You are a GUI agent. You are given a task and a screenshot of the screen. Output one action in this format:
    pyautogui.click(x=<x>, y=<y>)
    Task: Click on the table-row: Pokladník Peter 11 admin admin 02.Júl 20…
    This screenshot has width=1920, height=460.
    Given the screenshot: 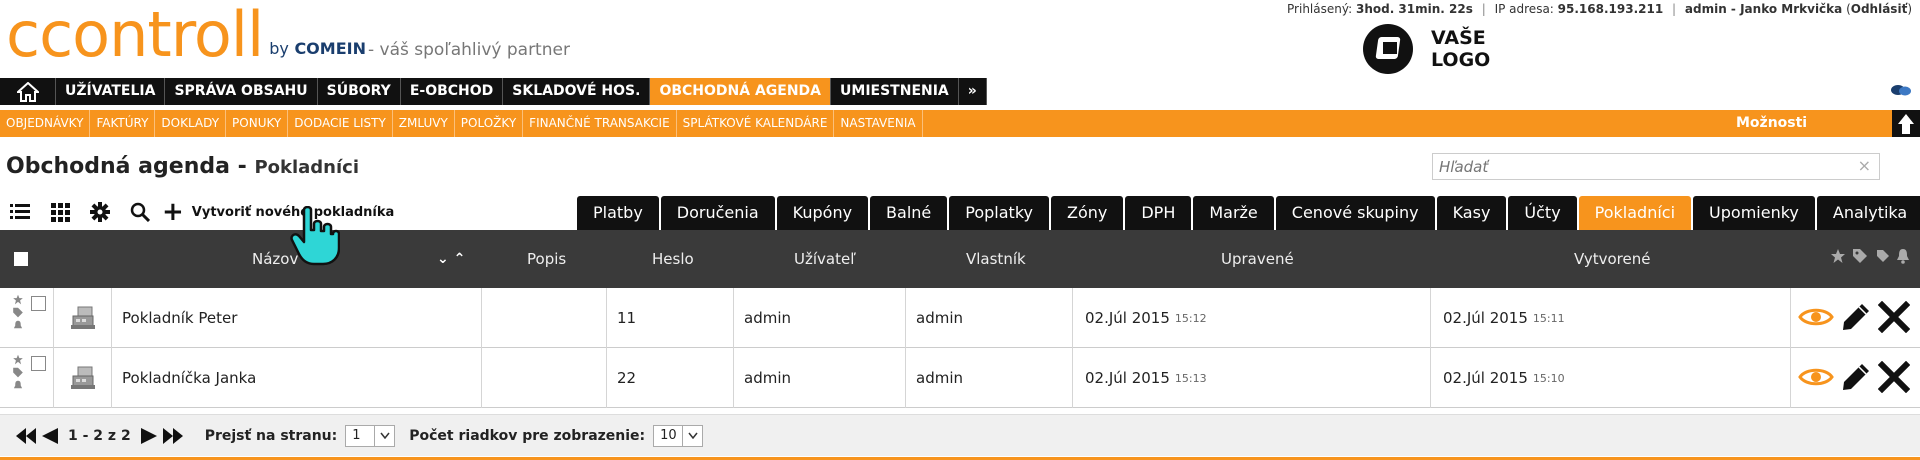 What is the action you would take?
    pyautogui.click(x=960, y=318)
    